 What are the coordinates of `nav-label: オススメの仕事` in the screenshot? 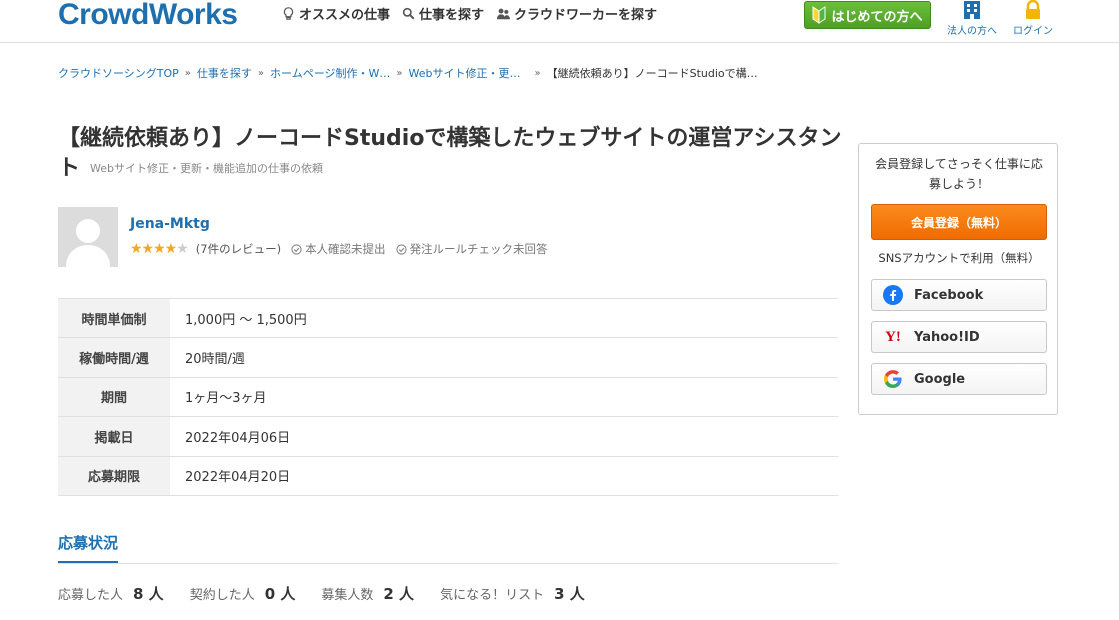 It's located at (345, 15).